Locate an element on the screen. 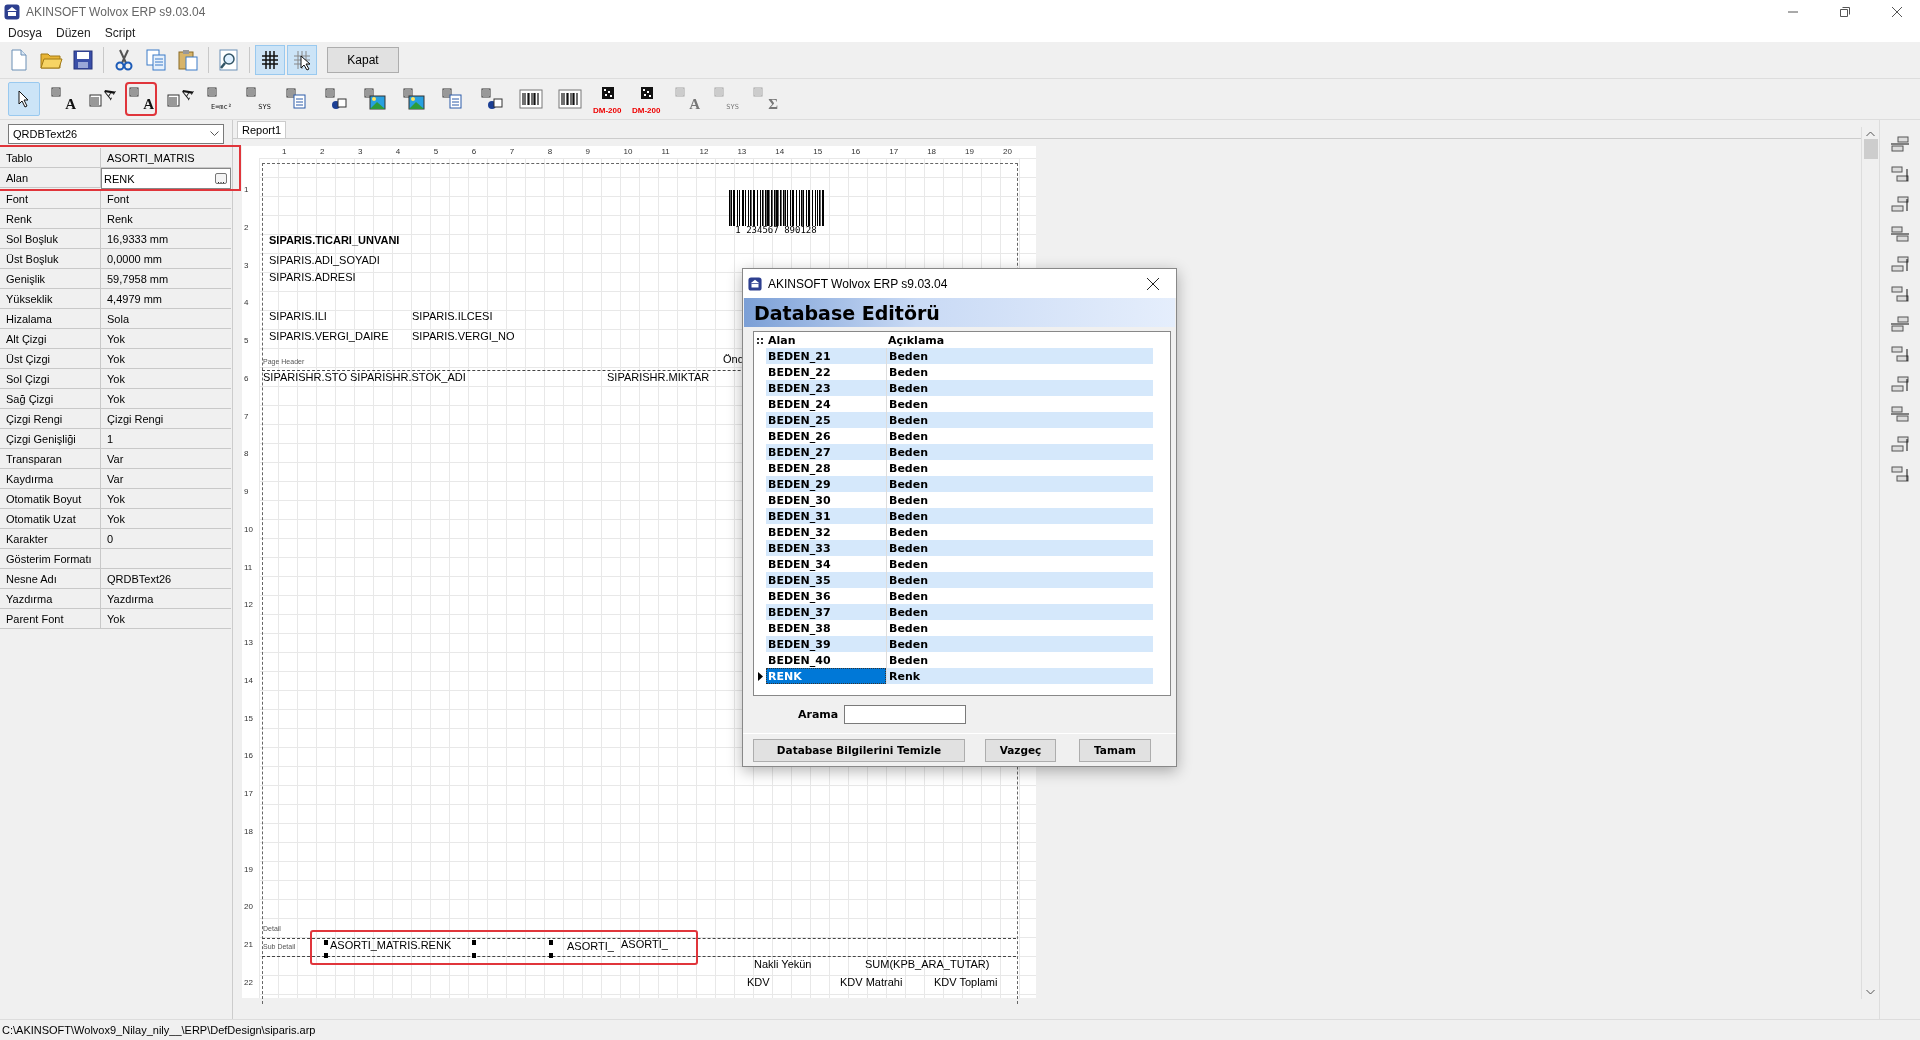  ruler-number: 13 is located at coordinates (742, 151).